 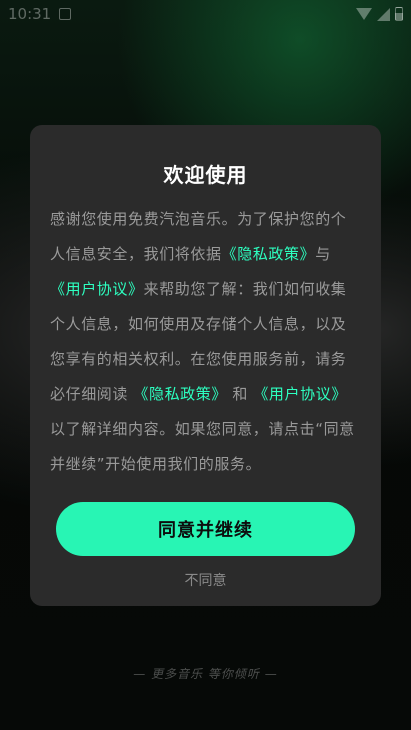 What do you see at coordinates (205, 580) in the screenshot?
I see `disagree-button: 不同意` at bounding box center [205, 580].